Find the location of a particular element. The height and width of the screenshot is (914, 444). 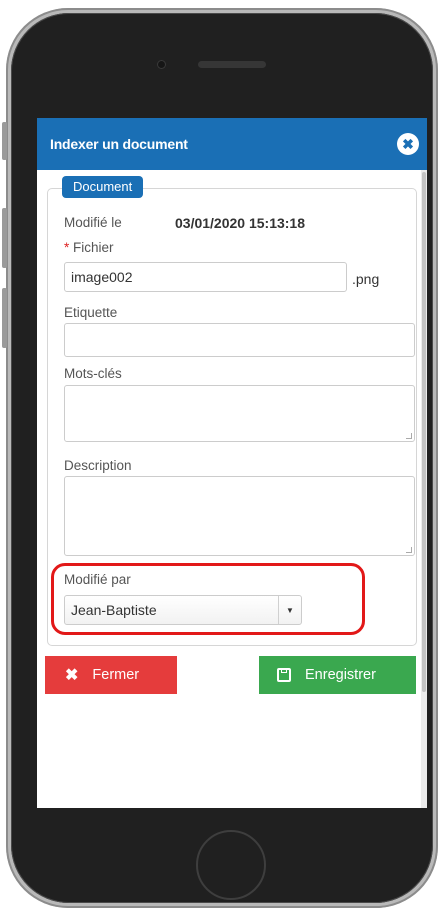

modified-date-value: 03/01/2020 15:13:18 is located at coordinates (240, 223).